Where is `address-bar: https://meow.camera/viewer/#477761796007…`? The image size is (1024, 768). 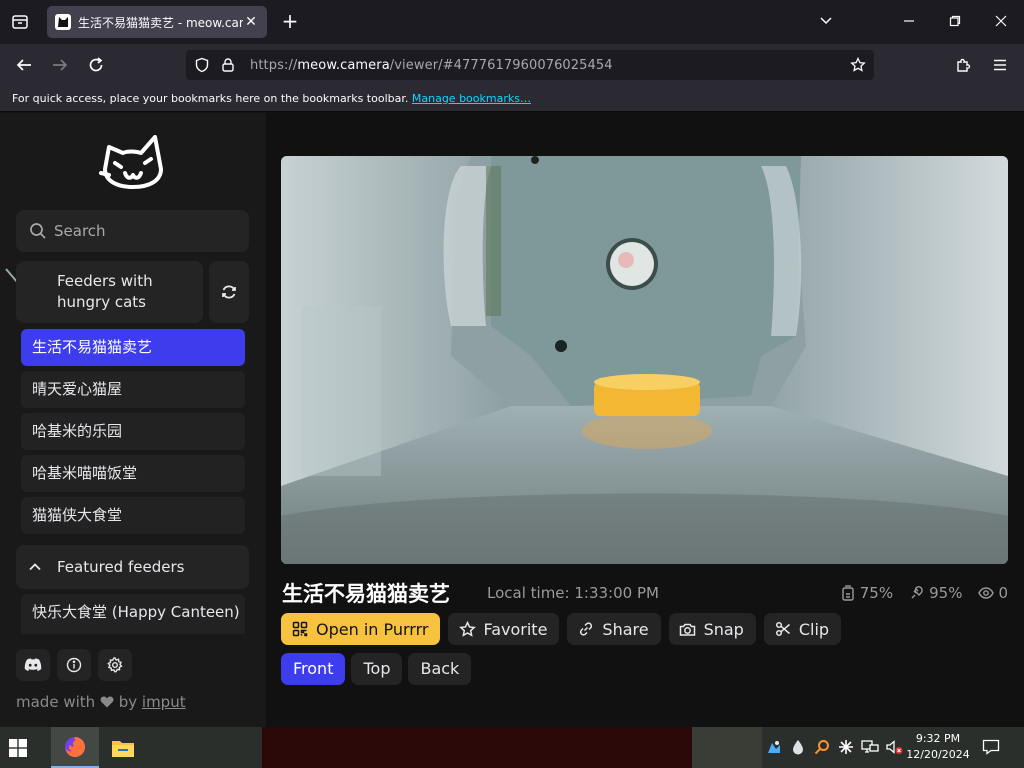 address-bar: https://meow.camera/viewer/#477761796007… is located at coordinates (530, 65).